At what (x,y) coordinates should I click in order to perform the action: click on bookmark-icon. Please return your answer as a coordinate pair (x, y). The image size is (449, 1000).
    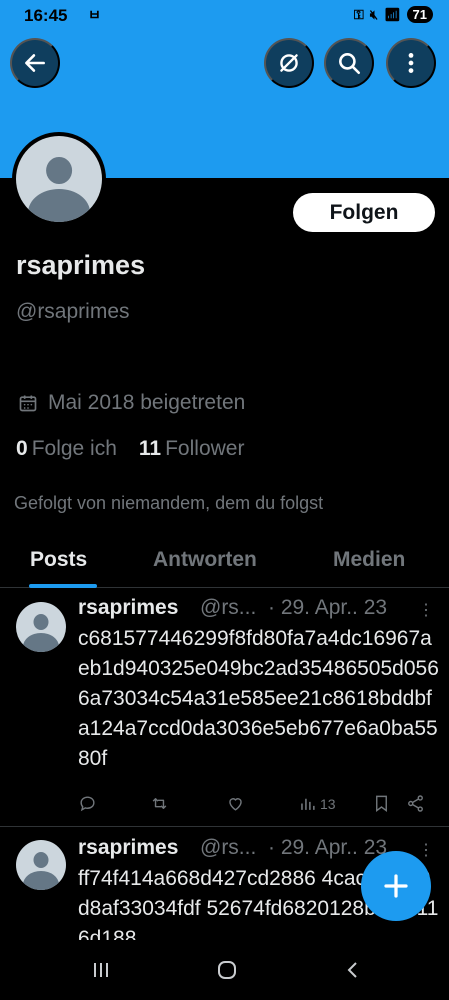
    Looking at the image, I should click on (381, 804).